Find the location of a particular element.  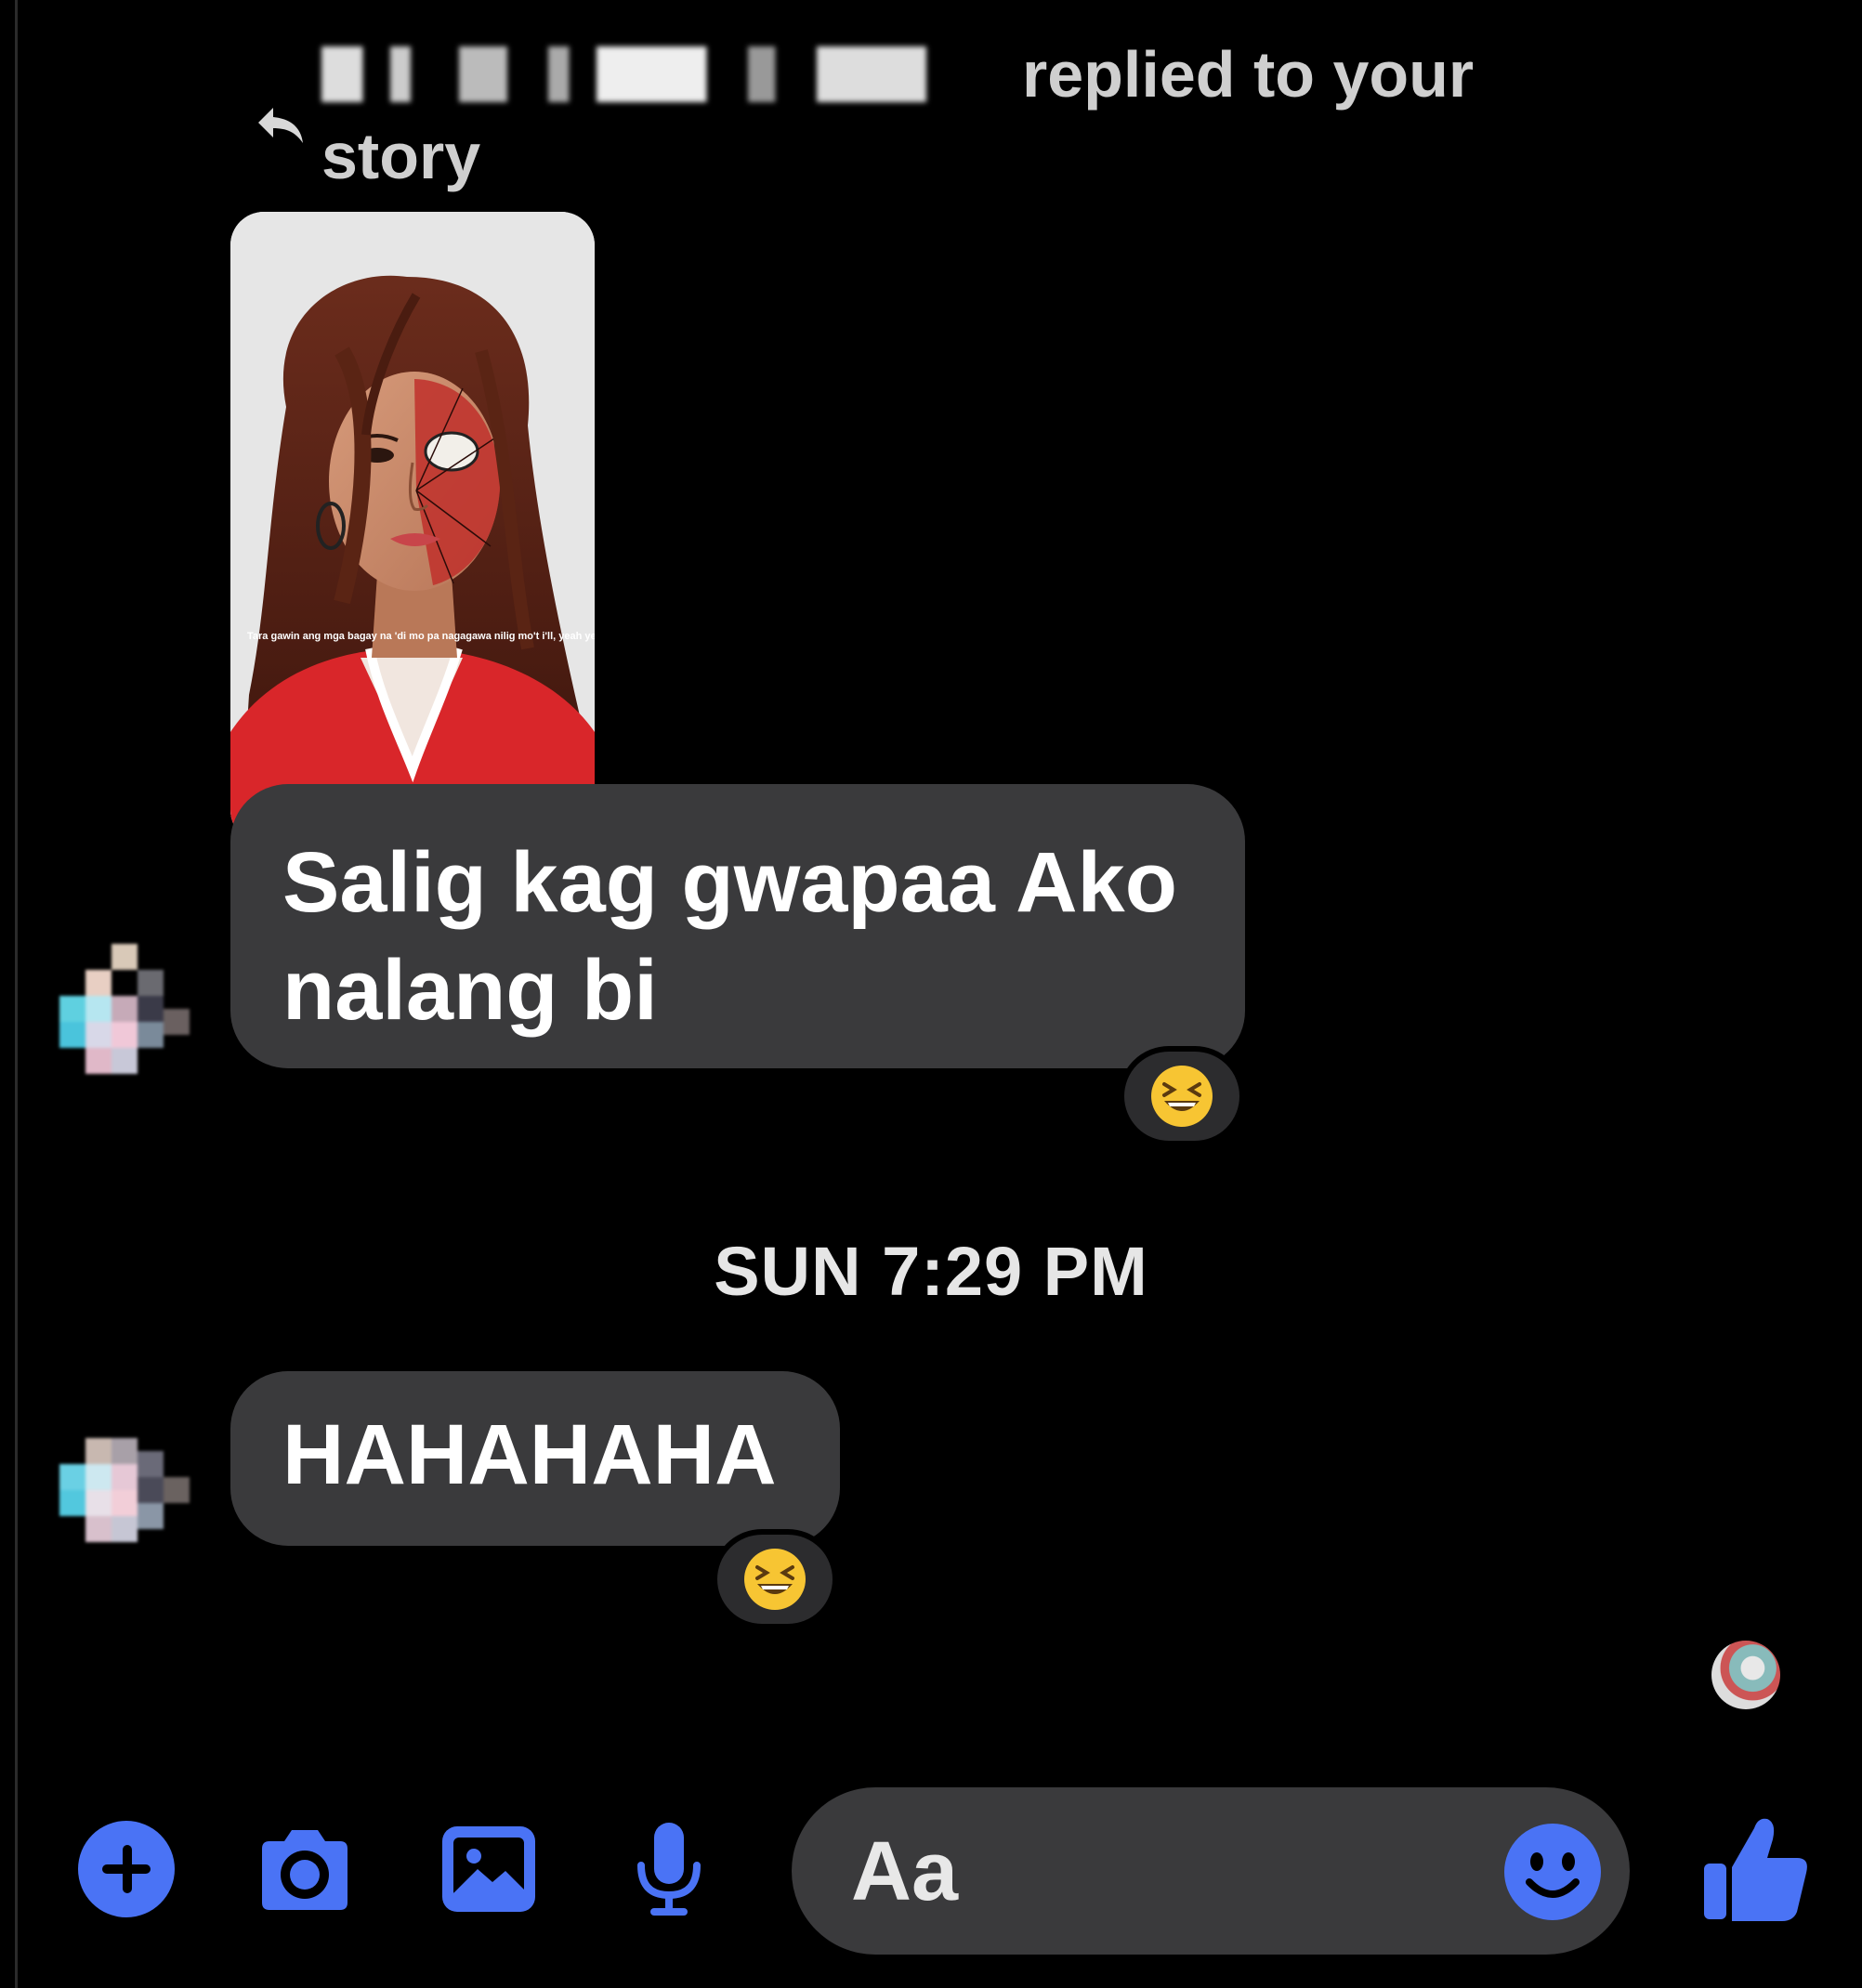

seen-avatar is located at coordinates (1745, 1675).